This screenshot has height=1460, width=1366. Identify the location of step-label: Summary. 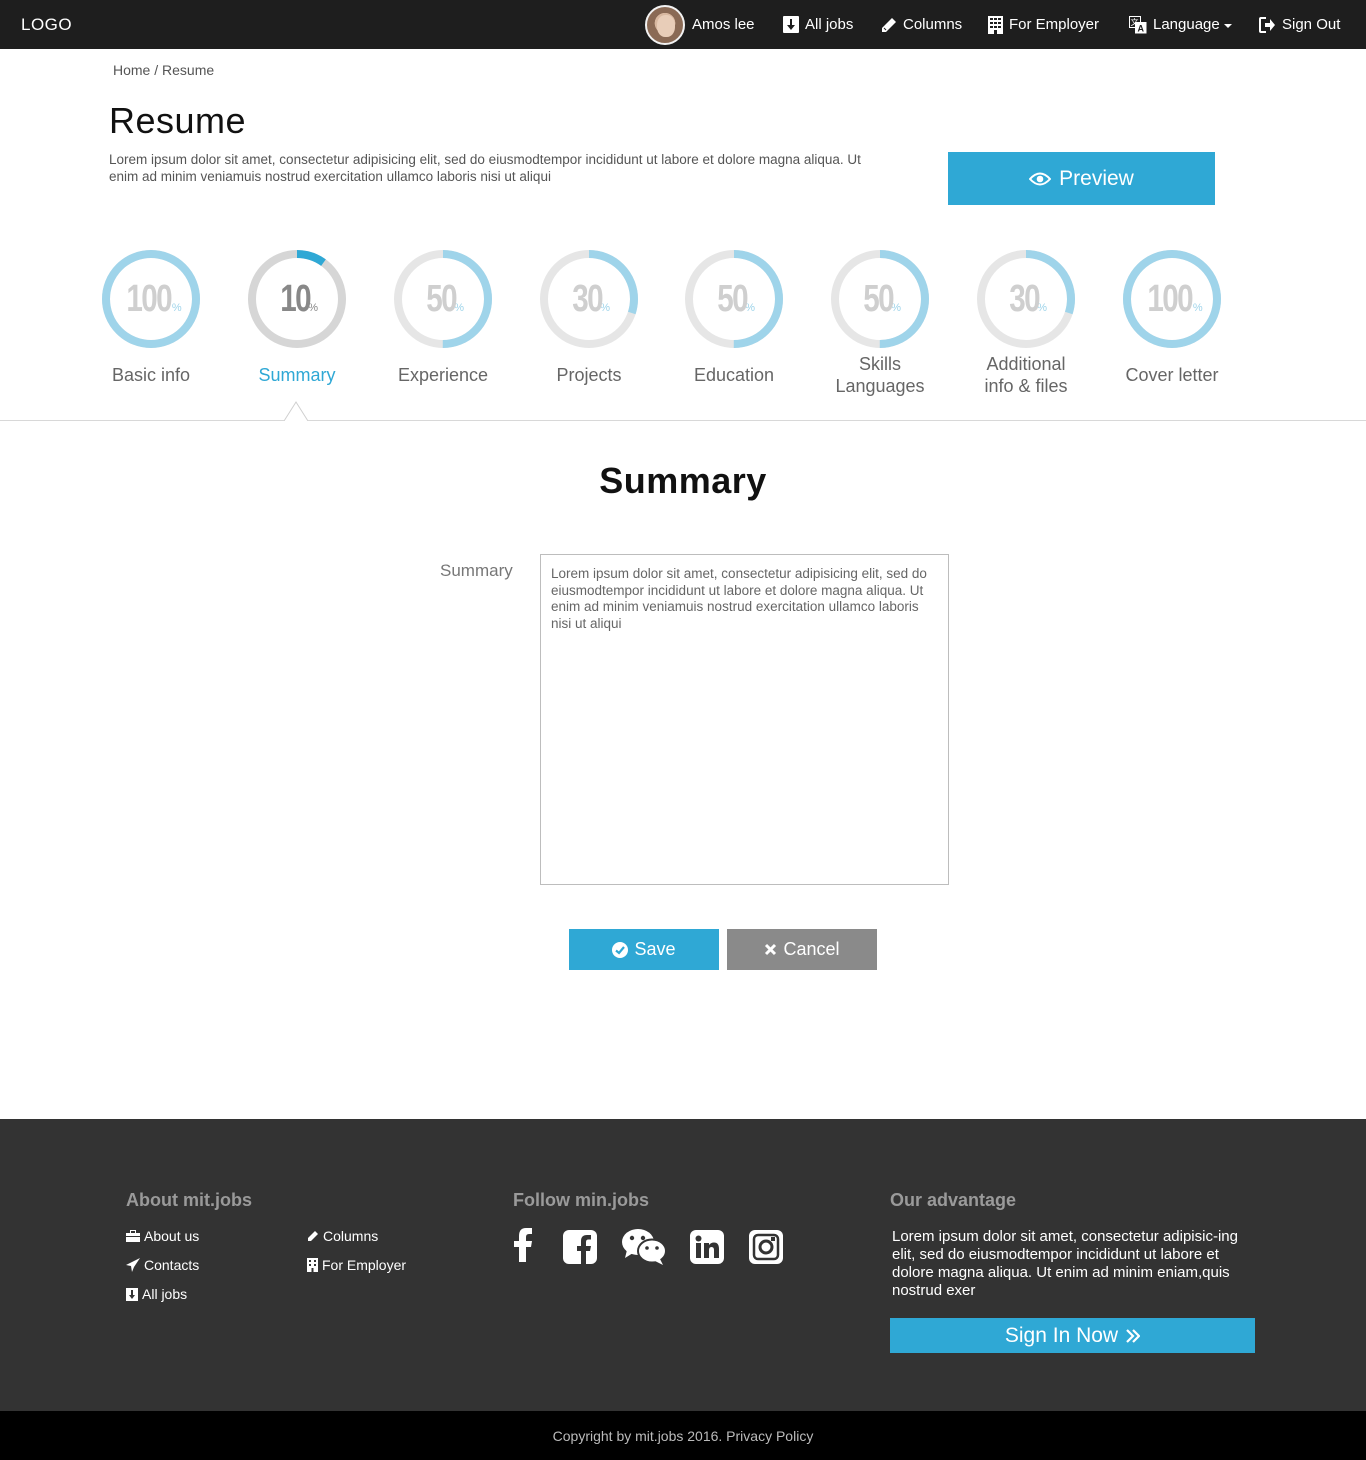
(297, 375).